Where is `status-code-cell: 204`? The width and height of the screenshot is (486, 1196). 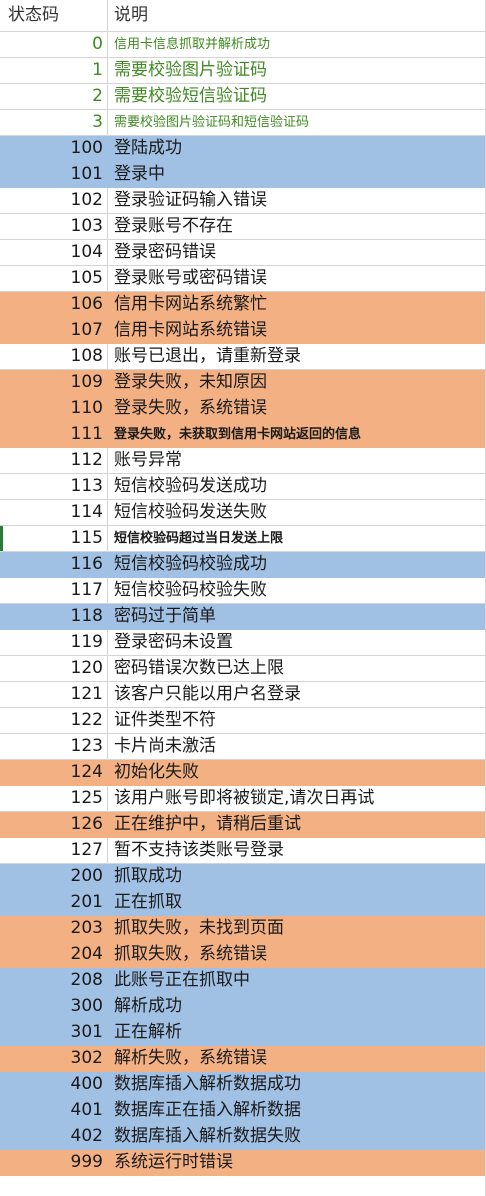 status-code-cell: 204 is located at coordinates (54, 954).